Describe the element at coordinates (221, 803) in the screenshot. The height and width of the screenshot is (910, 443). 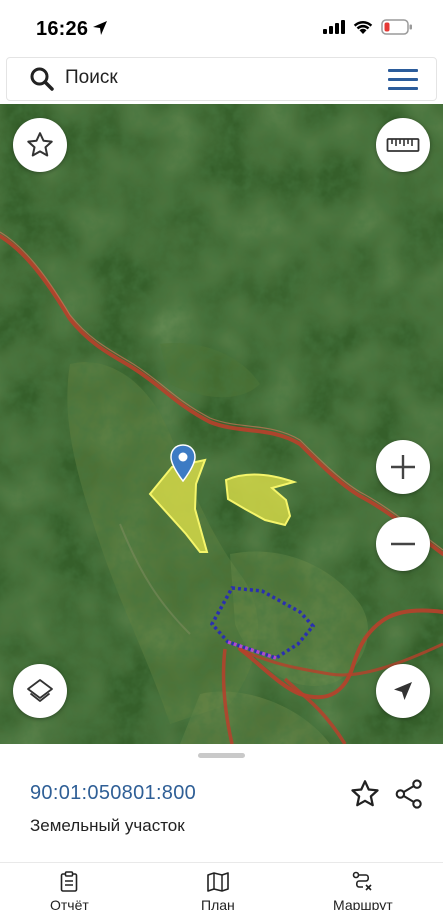
I see `parcel-info-sheet: 90:01:050801:800 Земельный участок` at that location.